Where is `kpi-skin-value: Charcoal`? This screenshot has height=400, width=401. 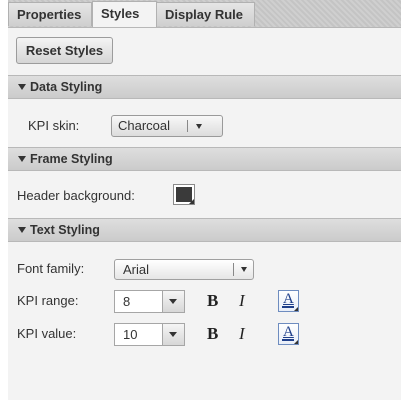 kpi-skin-value: Charcoal is located at coordinates (144, 125).